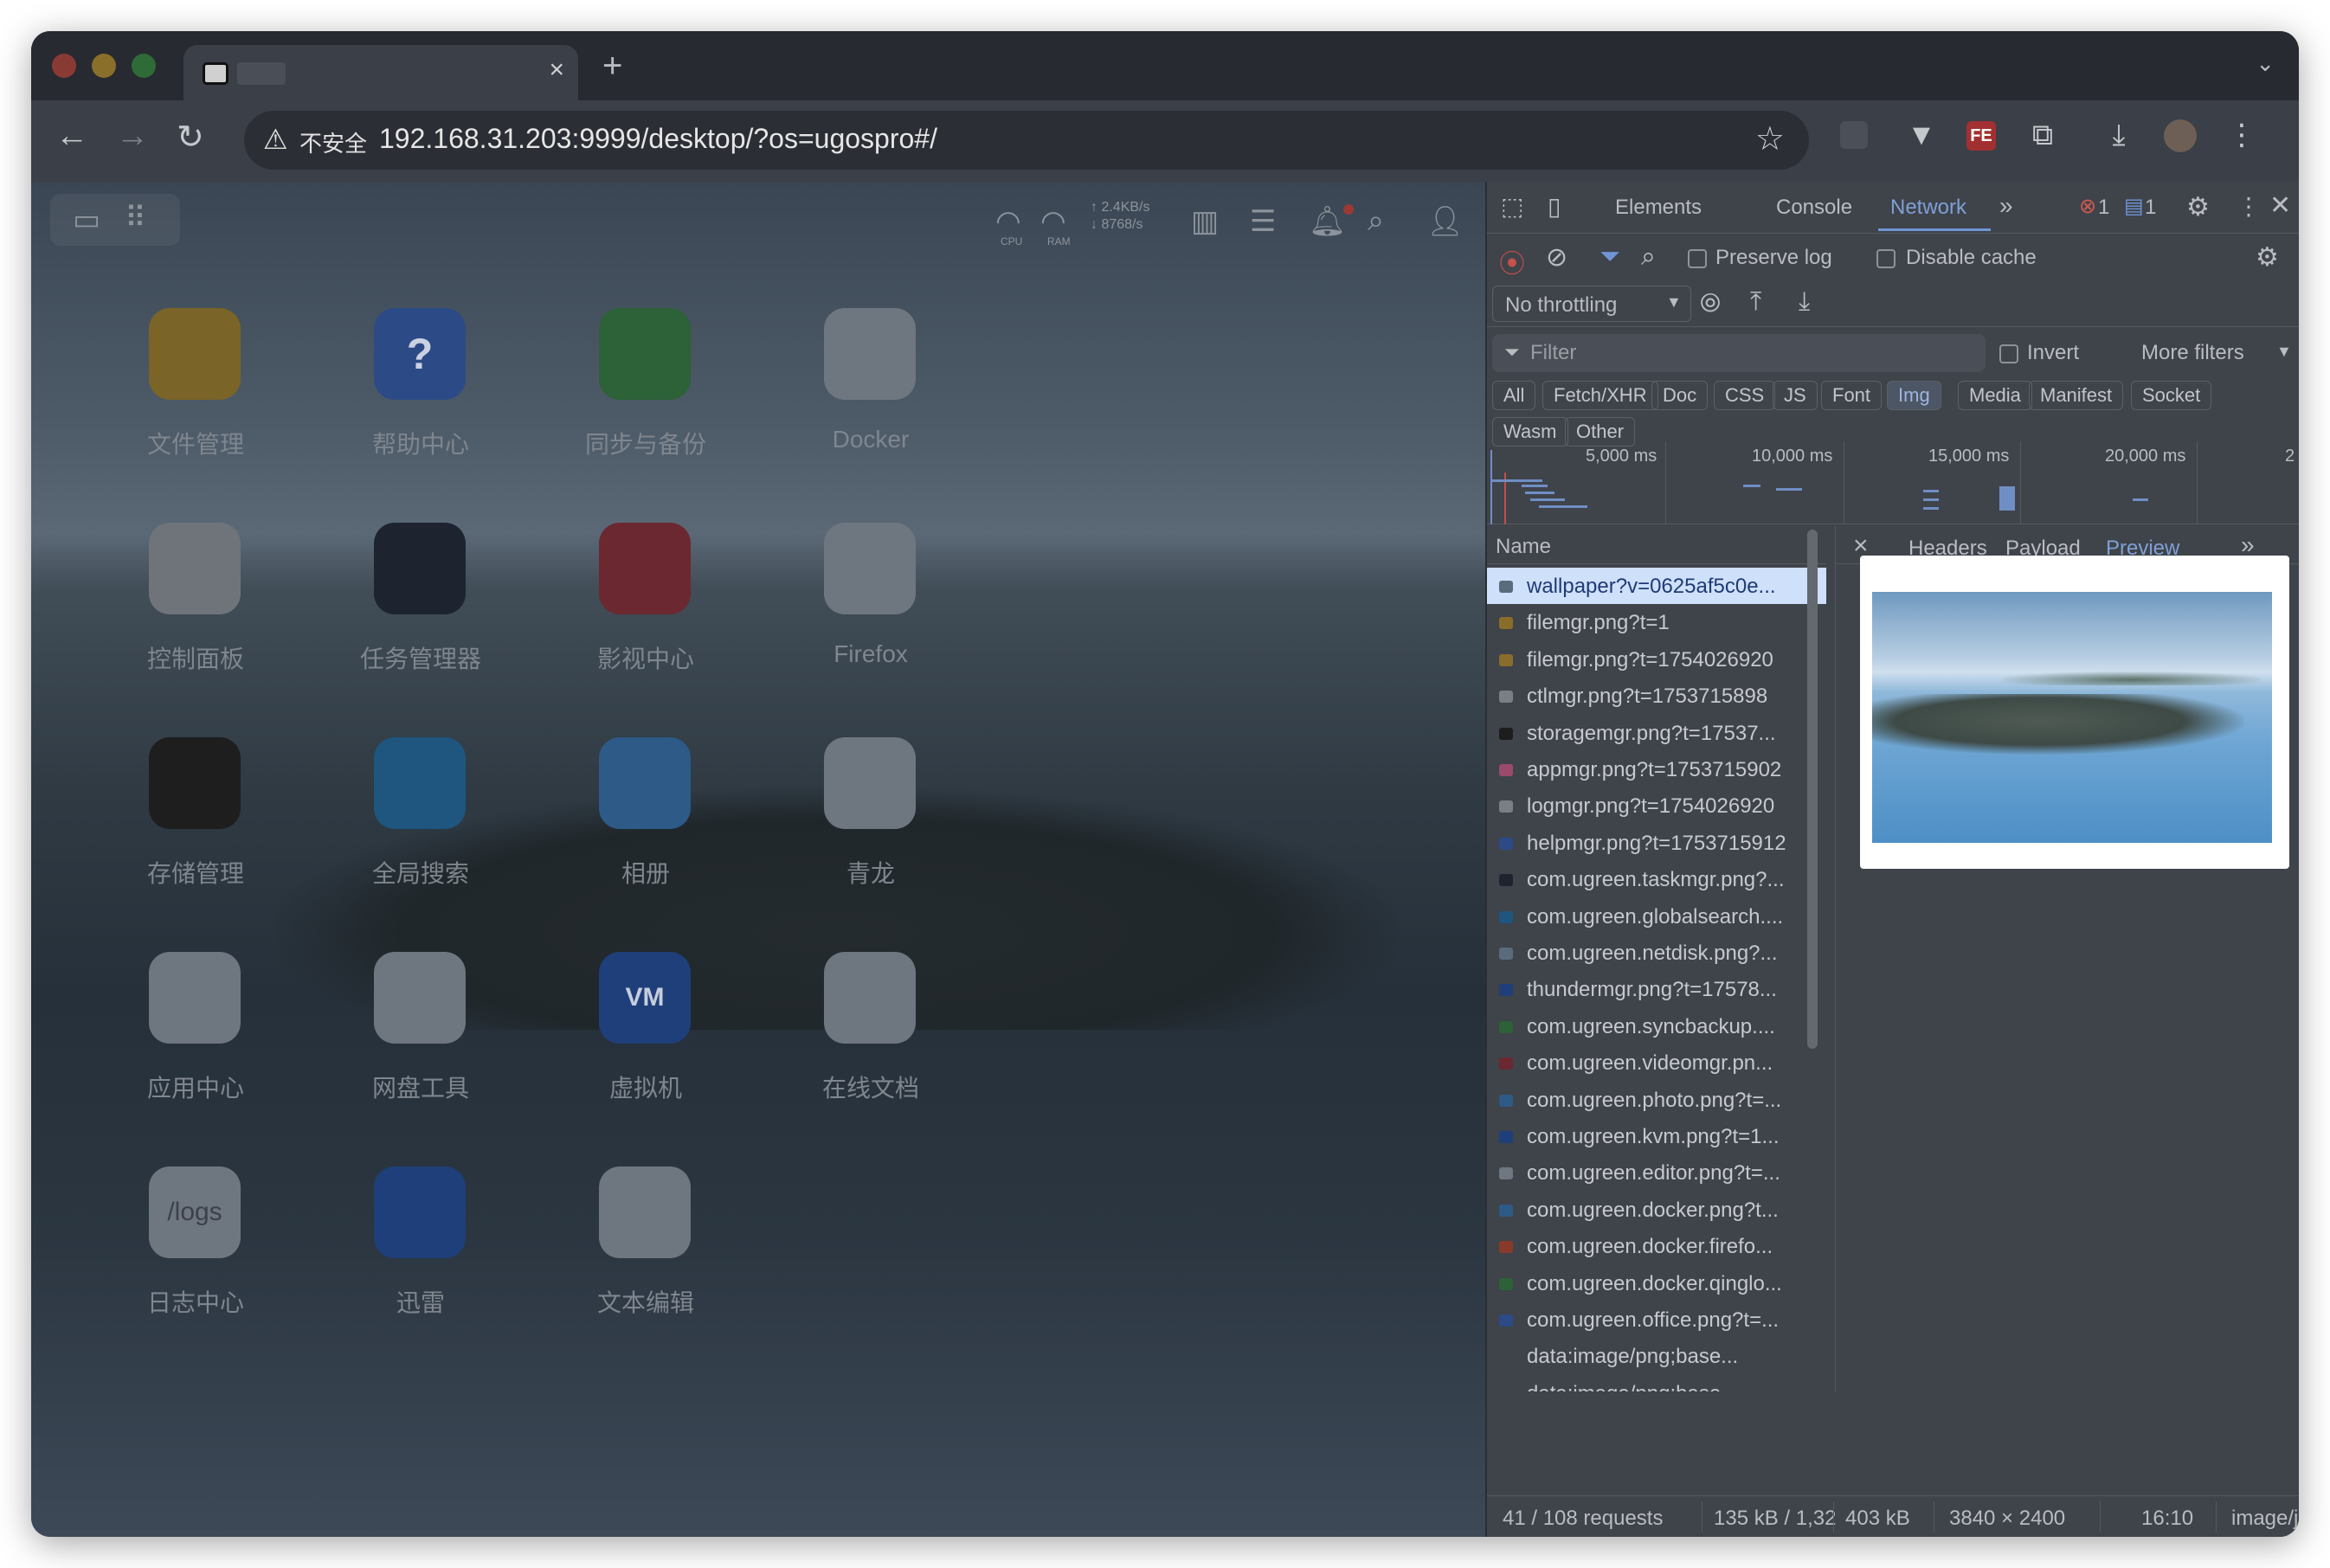 This screenshot has width=2330, height=1568. What do you see at coordinates (1652, 805) in the screenshot?
I see `request-row: logmgr.png?t=1754026920` at bounding box center [1652, 805].